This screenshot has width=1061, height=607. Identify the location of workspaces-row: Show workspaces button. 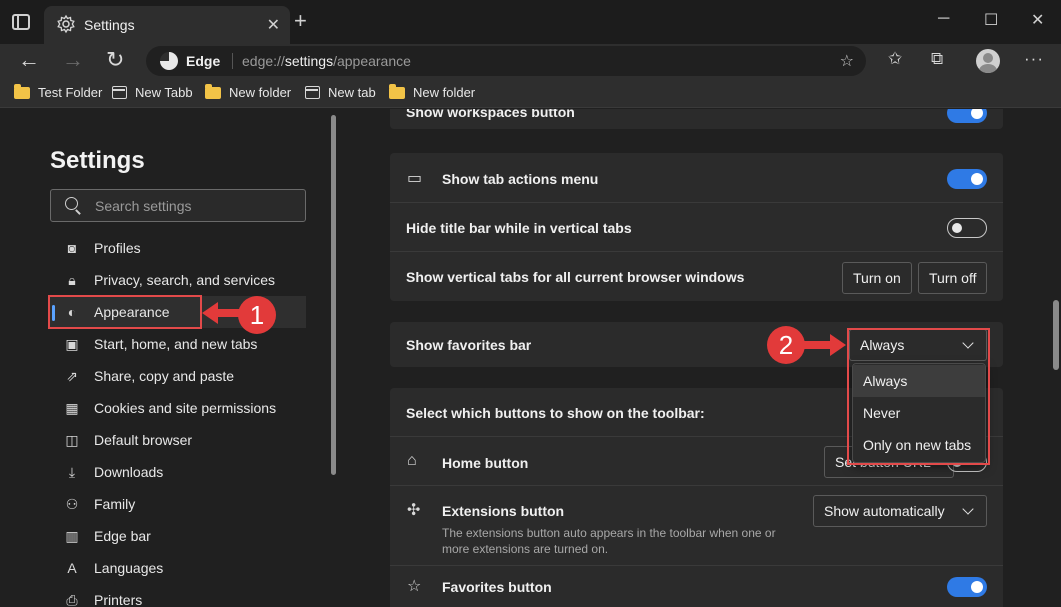
(696, 119).